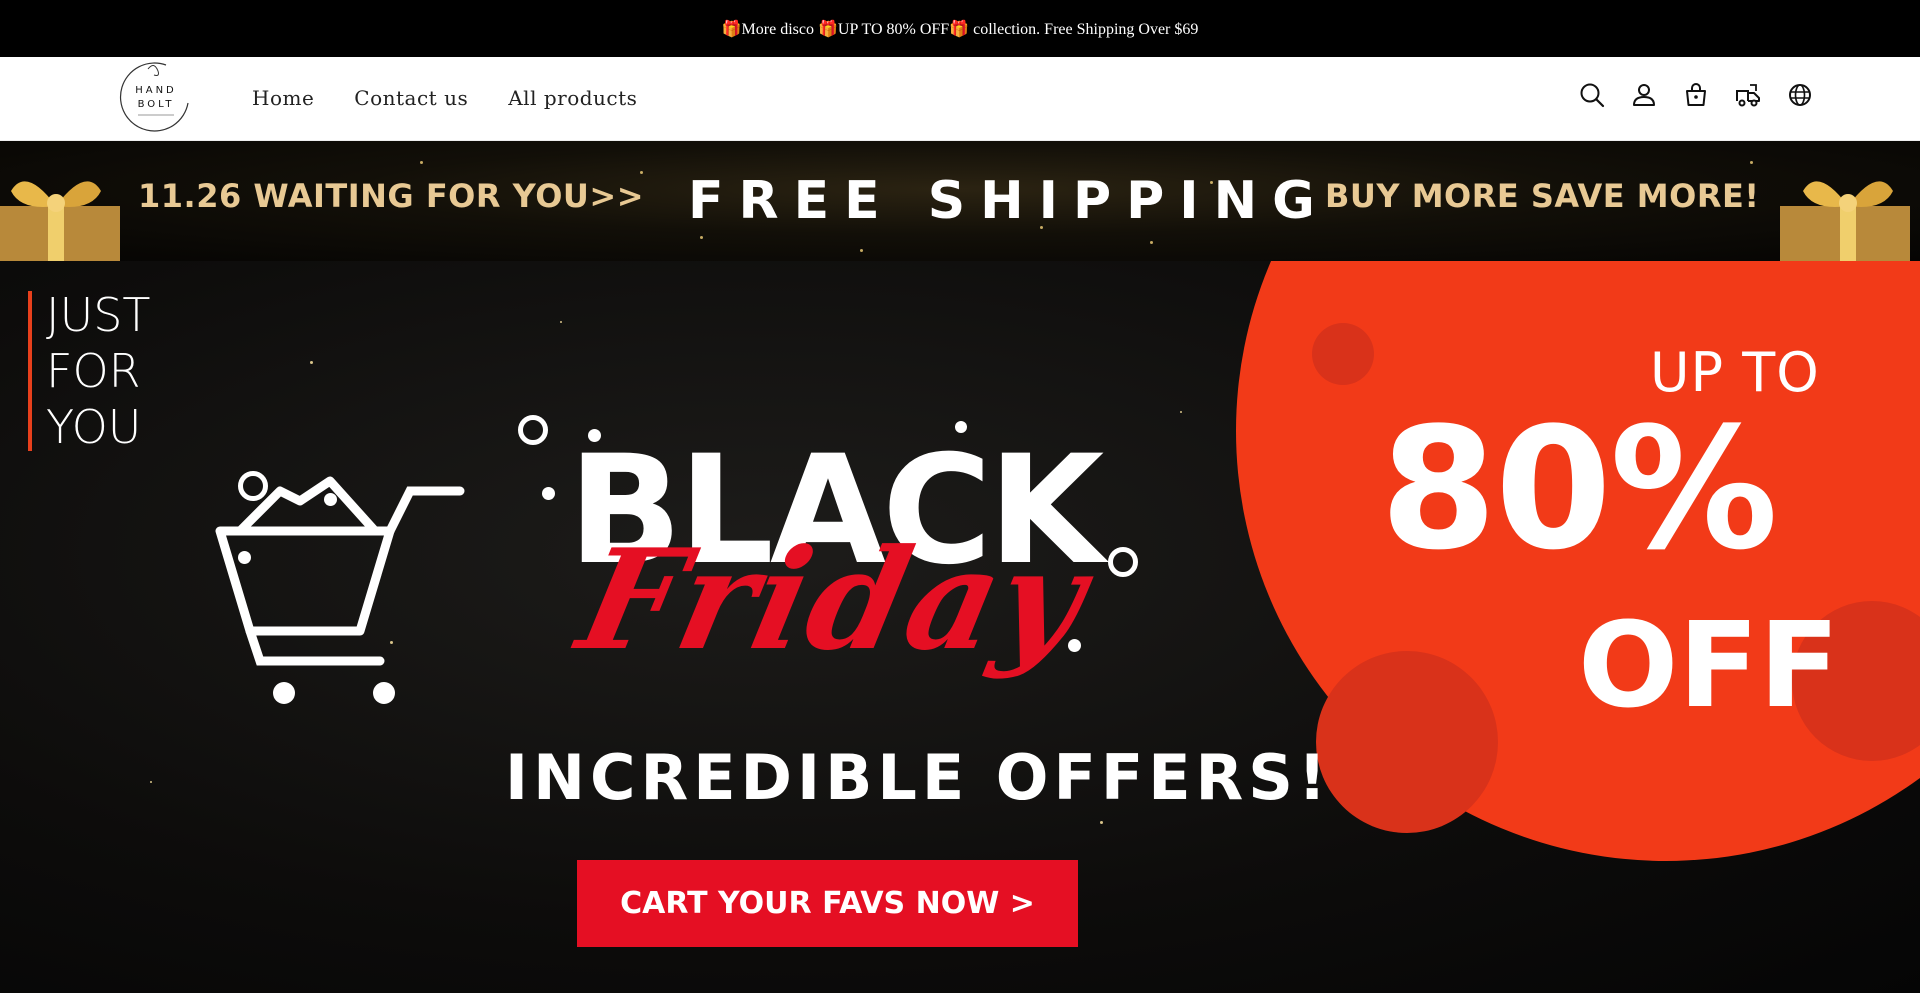  I want to click on nav-home: Home, so click(283, 98).